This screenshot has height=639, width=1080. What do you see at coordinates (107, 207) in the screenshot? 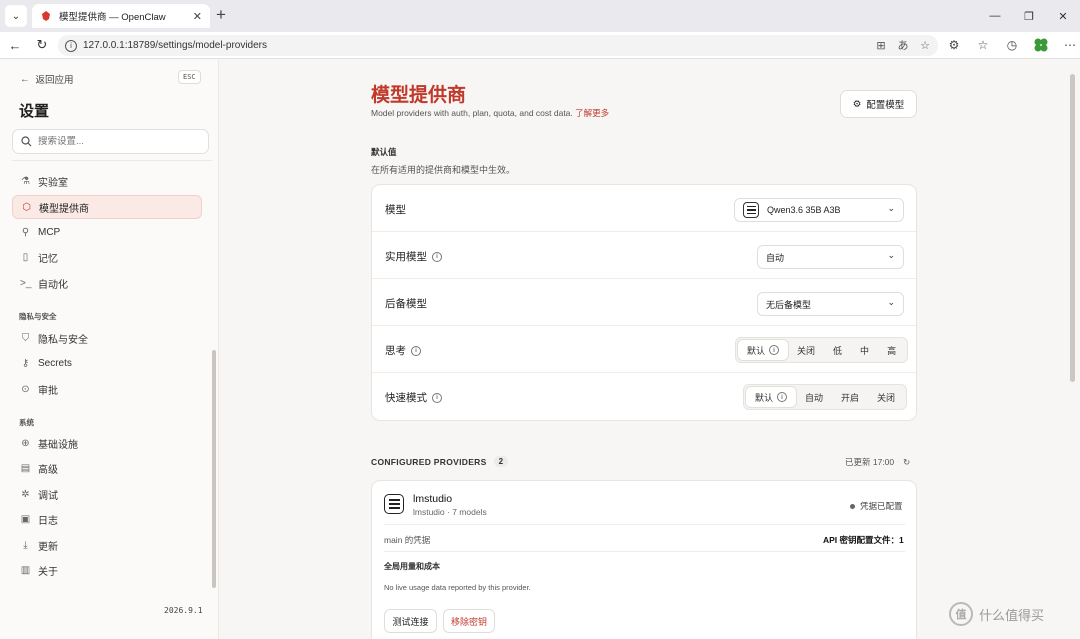
I see `sidebar-item-model-providers: ⬡ 模型提供商` at bounding box center [107, 207].